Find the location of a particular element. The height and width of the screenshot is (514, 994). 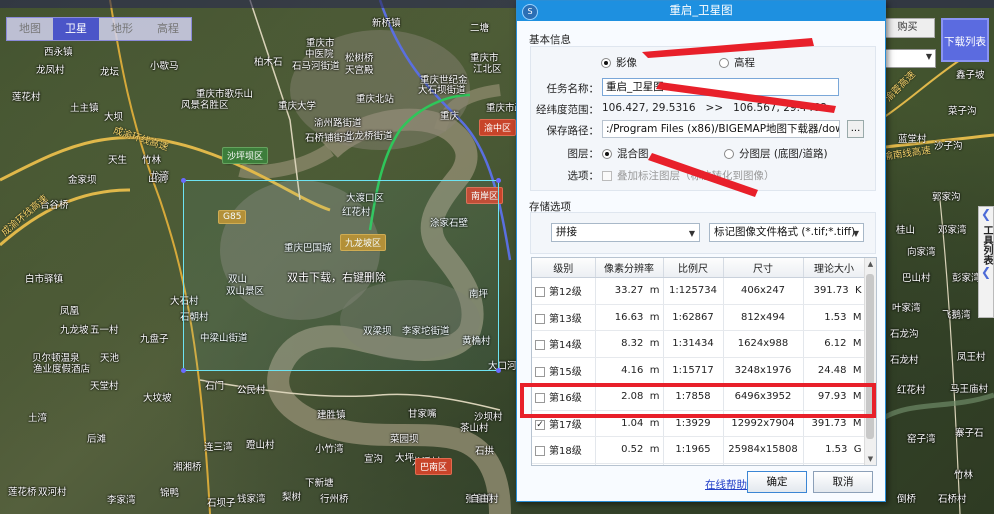

dialog-titlebar: S 重启_卫星图 is located at coordinates (701, 11).